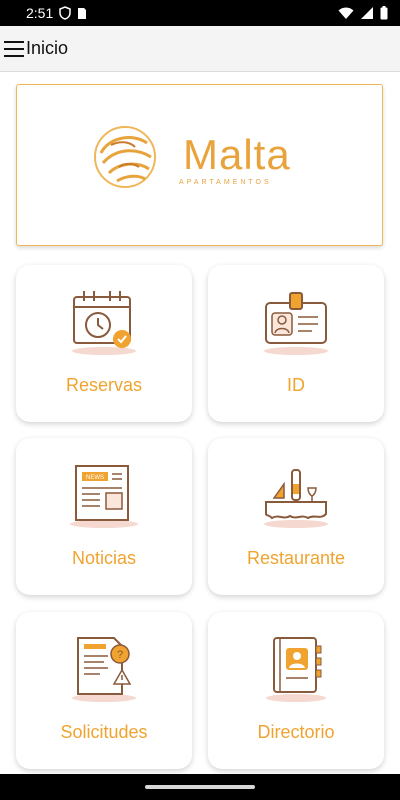 Image resolution: width=400 pixels, height=800 pixels. I want to click on newspaper-icon: NEWS, so click(104, 496).